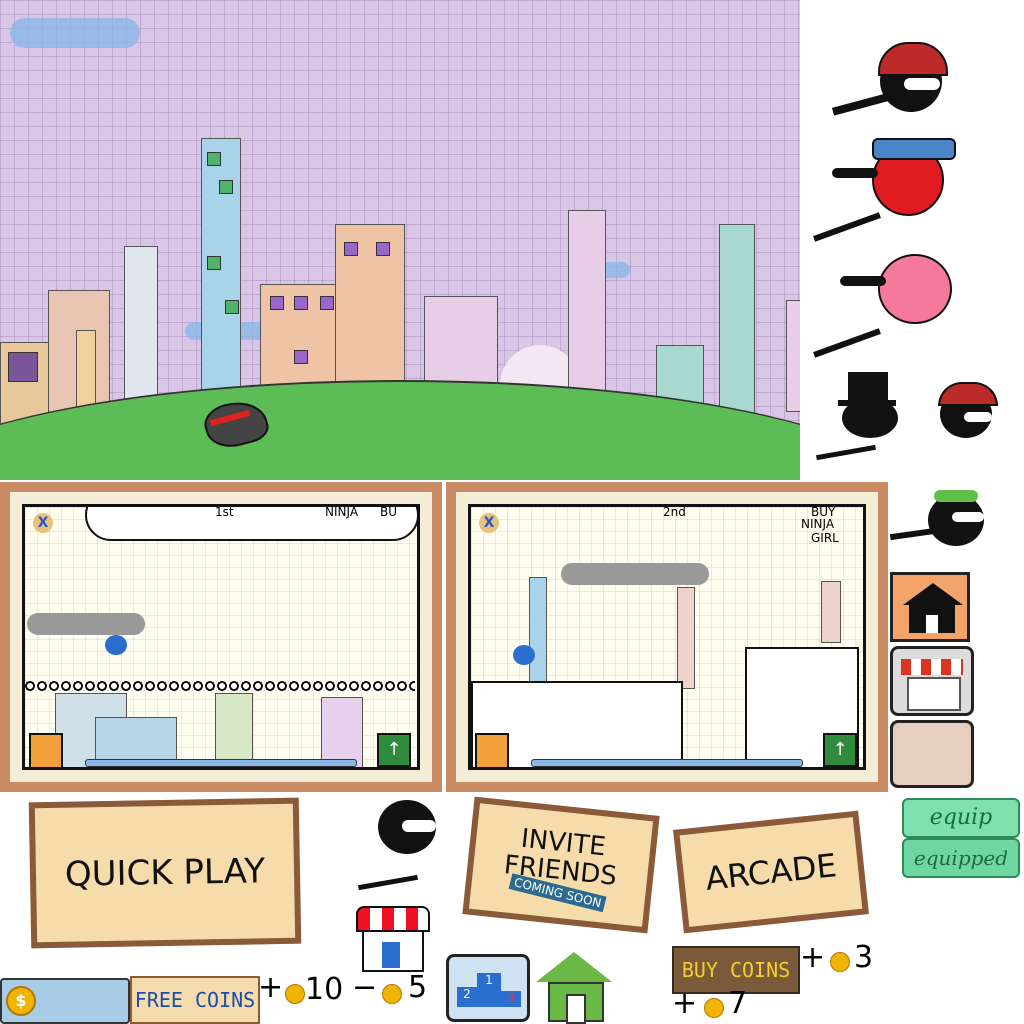 This screenshot has width=1024, height=1024. Describe the element at coordinates (896, 75) in the screenshot. I see `ninja-viking-icon` at that location.